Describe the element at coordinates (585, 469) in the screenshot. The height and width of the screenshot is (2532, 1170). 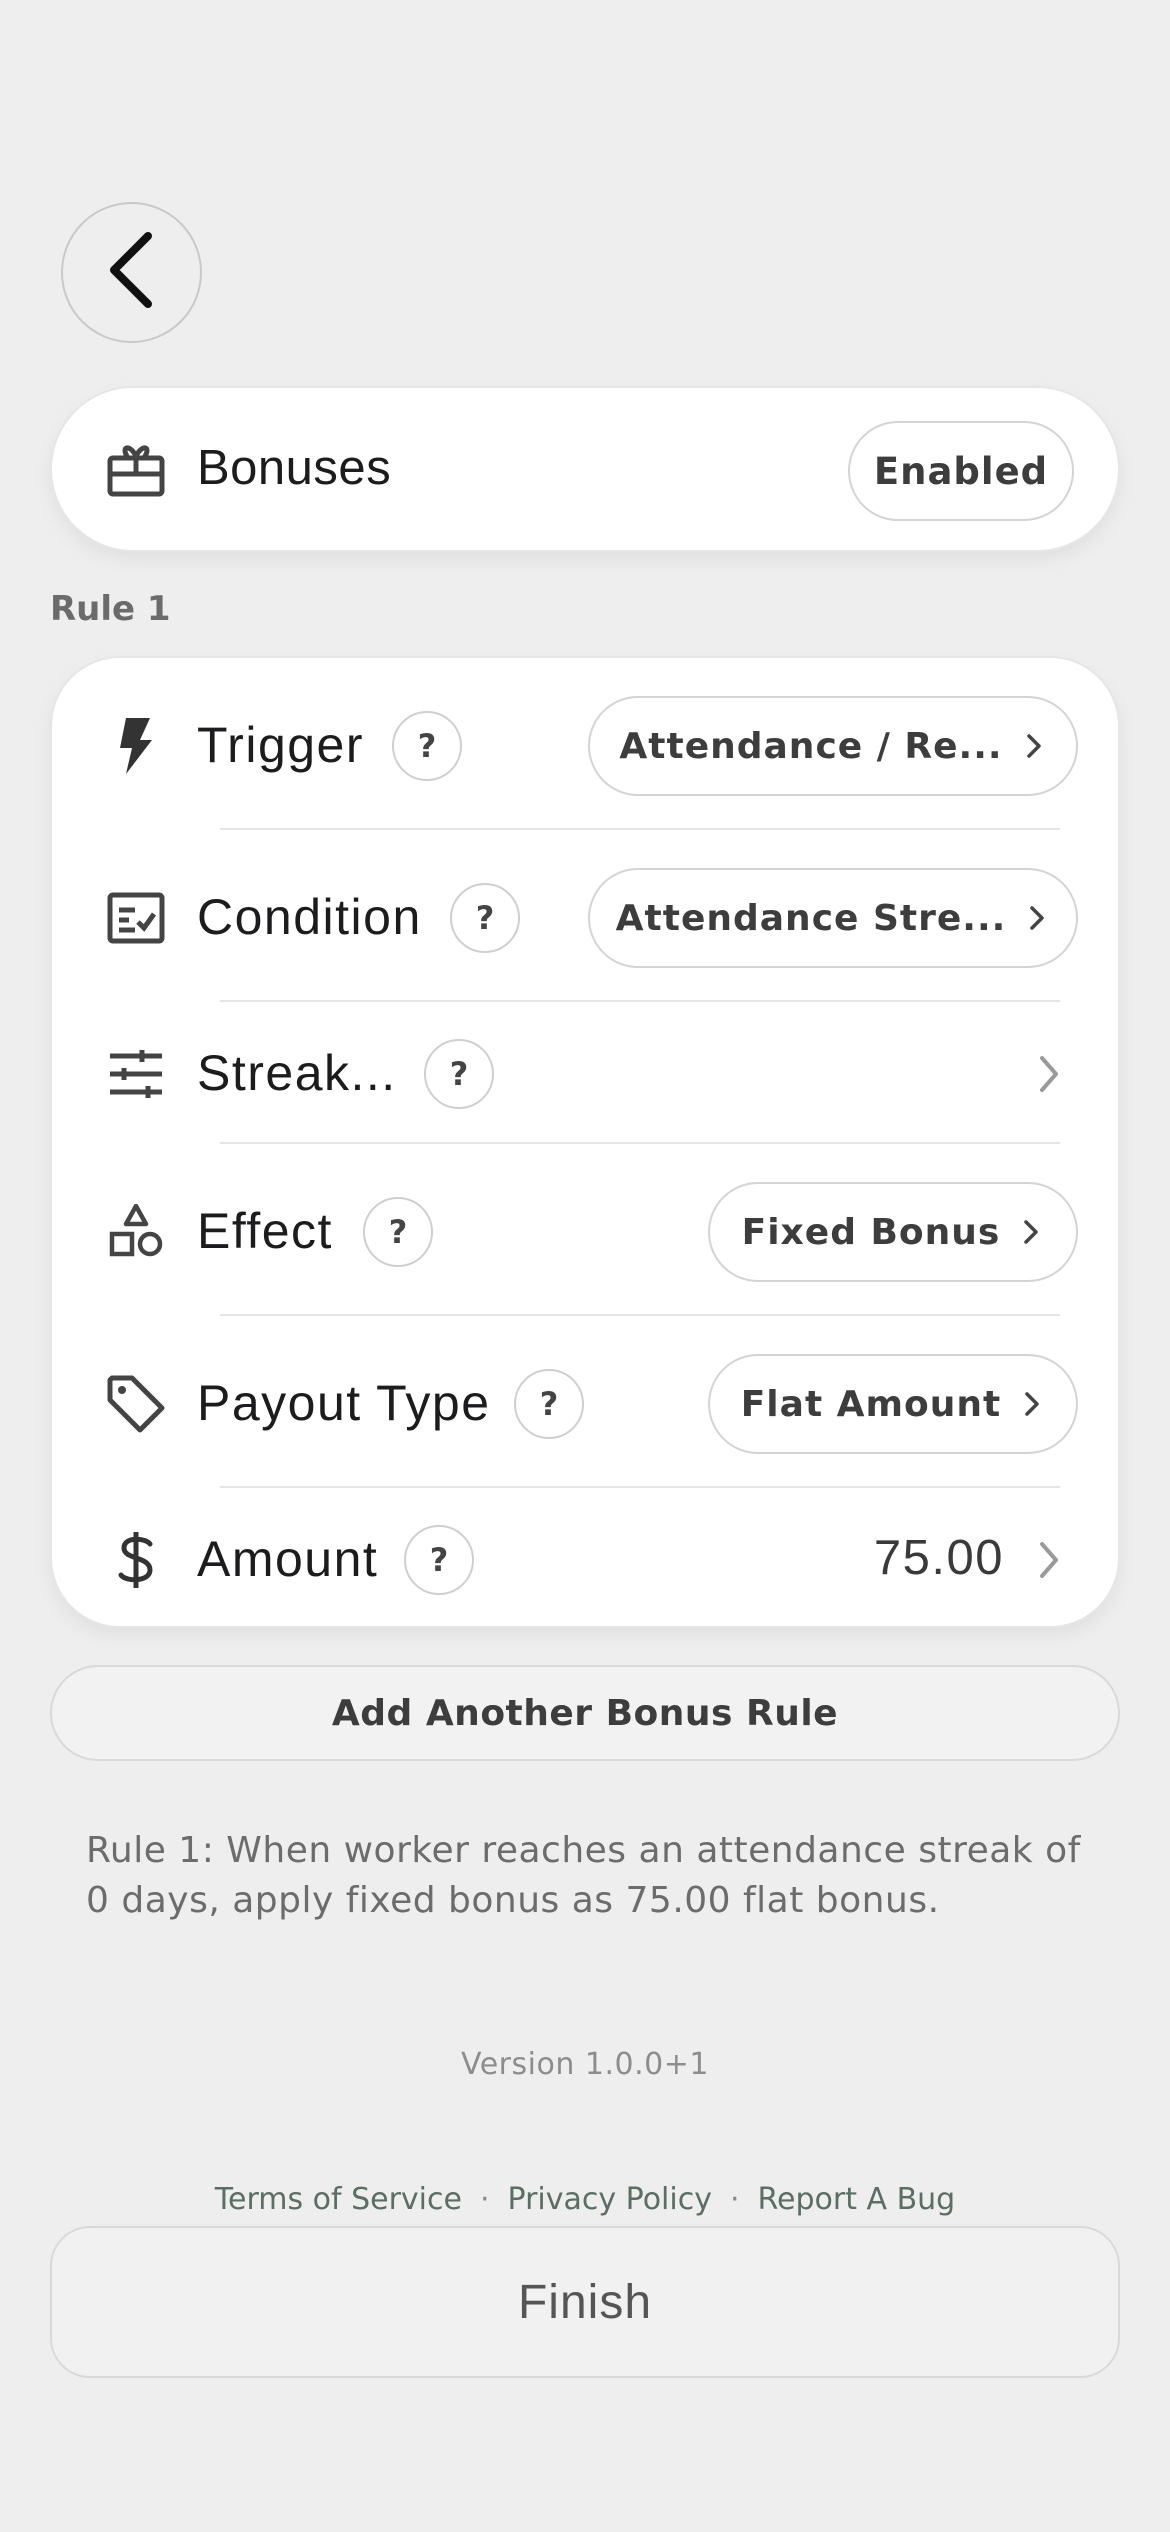
I see `bonuses-card: Bonuses Enabled` at that location.